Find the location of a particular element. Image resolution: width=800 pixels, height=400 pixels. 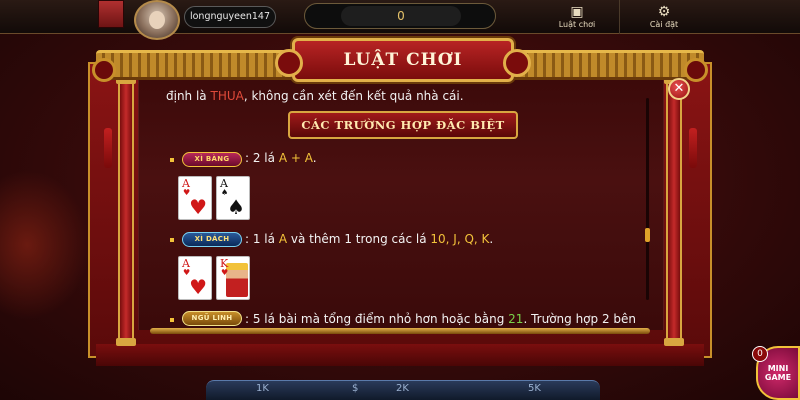

username-label: longnguyeen147 is located at coordinates (230, 17).